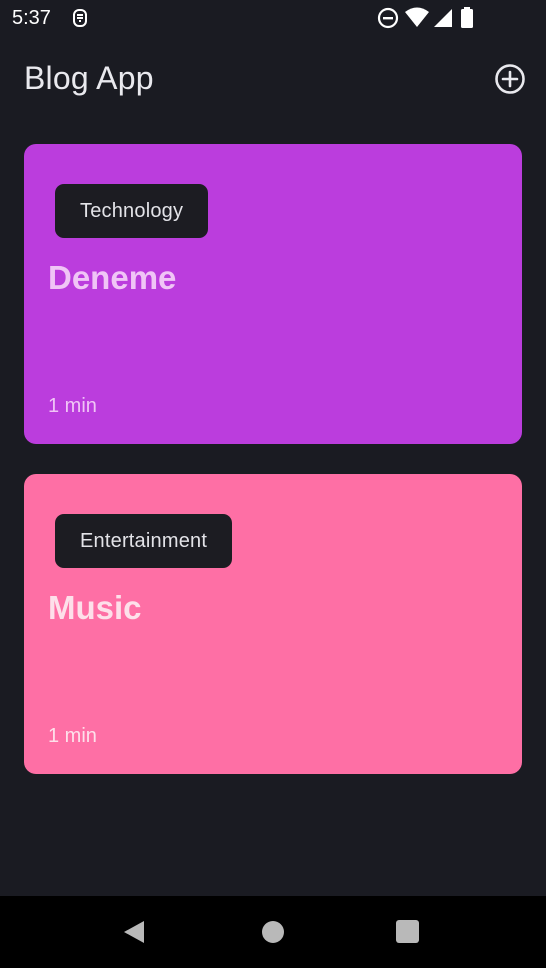 This screenshot has height=968, width=546. What do you see at coordinates (443, 18) in the screenshot?
I see `signal-icon` at bounding box center [443, 18].